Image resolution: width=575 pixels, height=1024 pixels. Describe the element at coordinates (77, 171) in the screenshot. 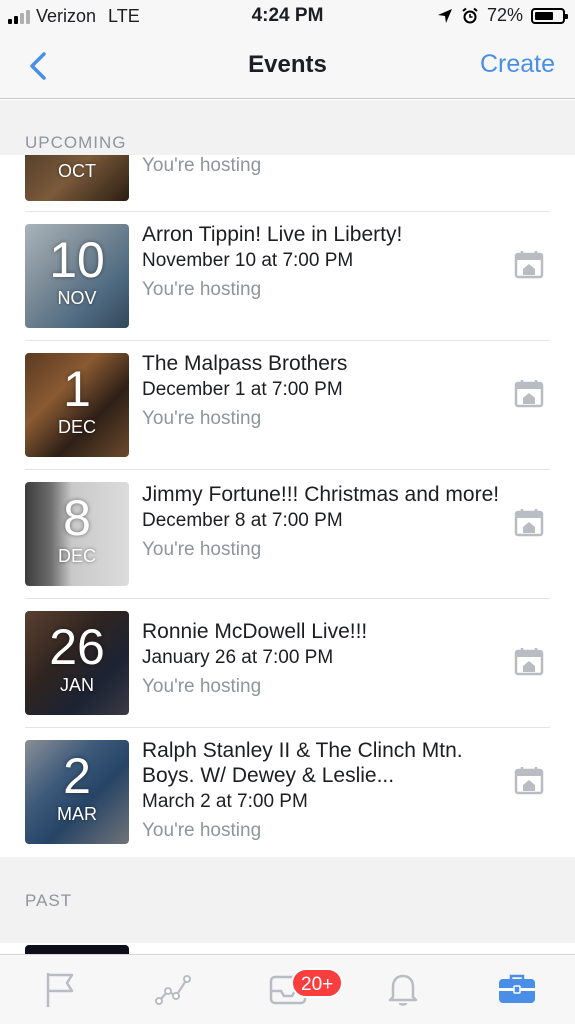

I see `event-month: OCT` at that location.